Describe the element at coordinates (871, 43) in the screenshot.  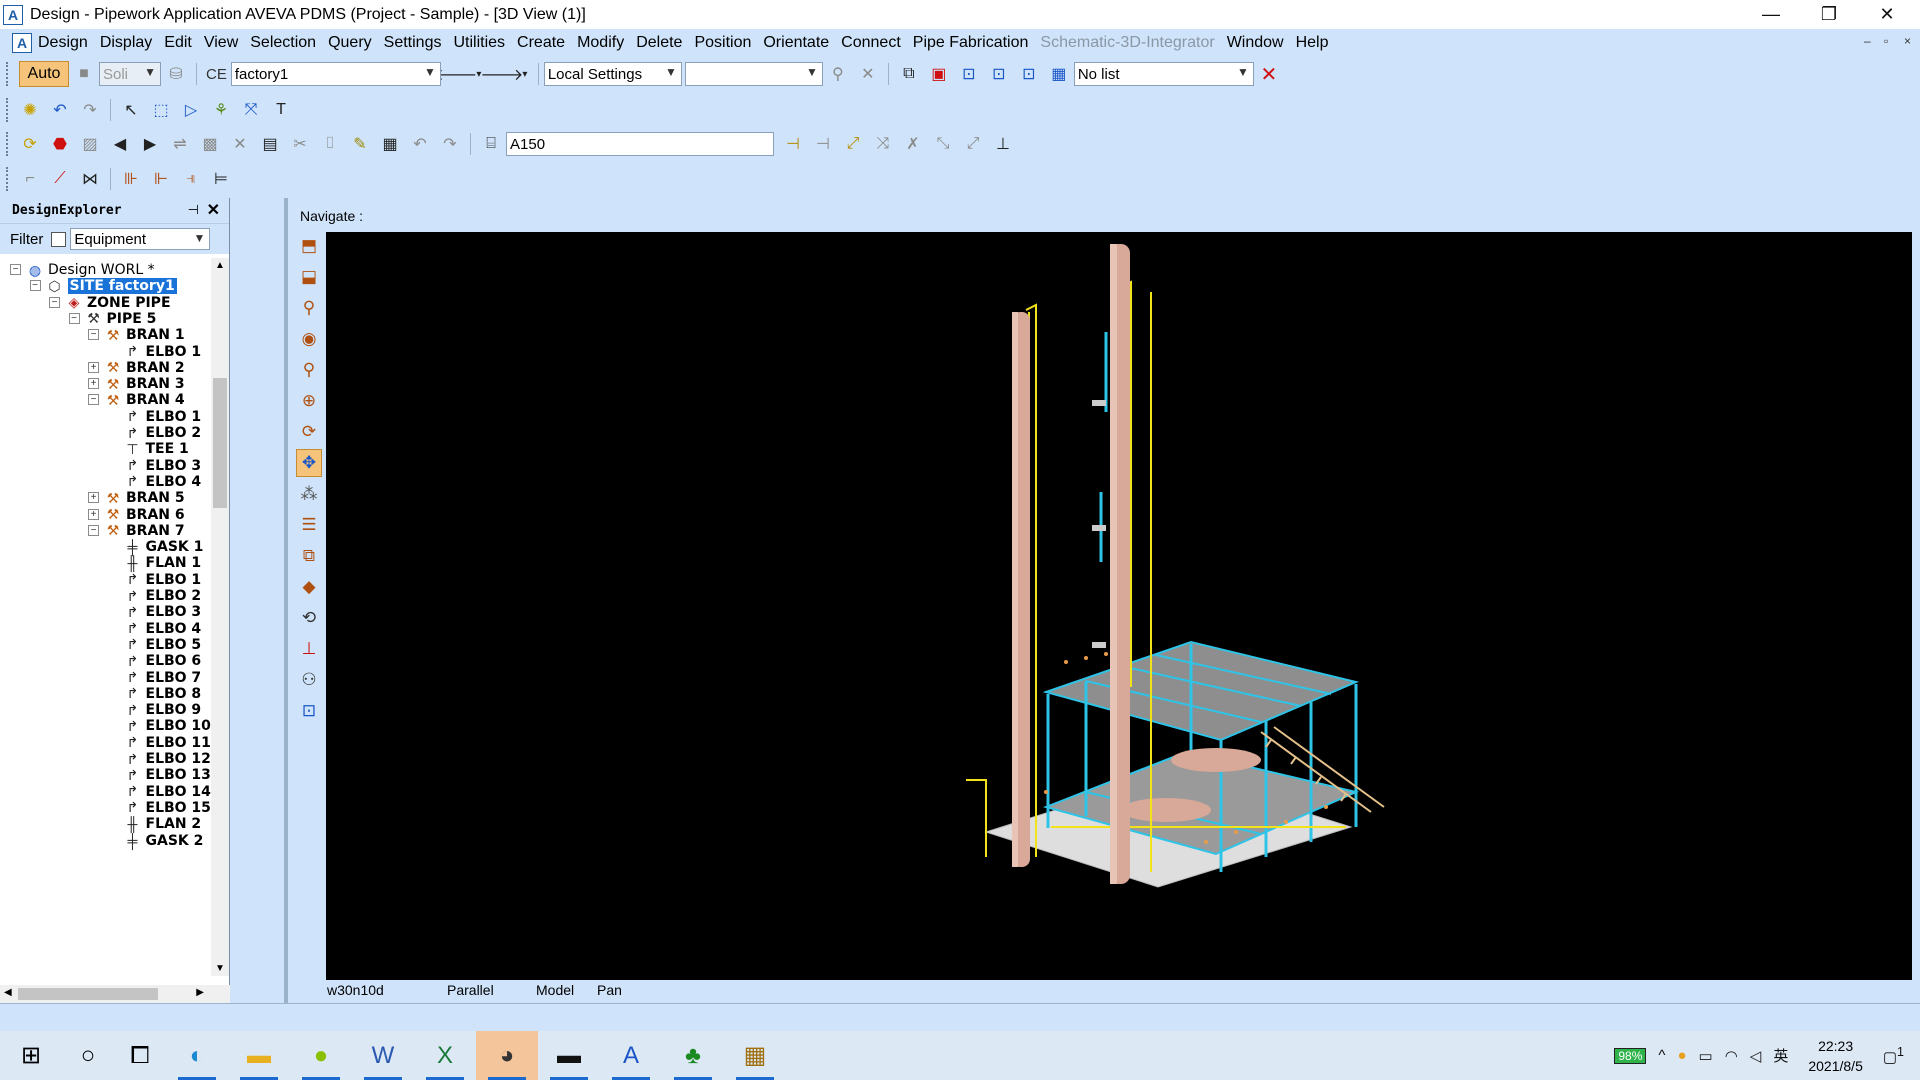
I see `menu-connect: Connect` at that location.